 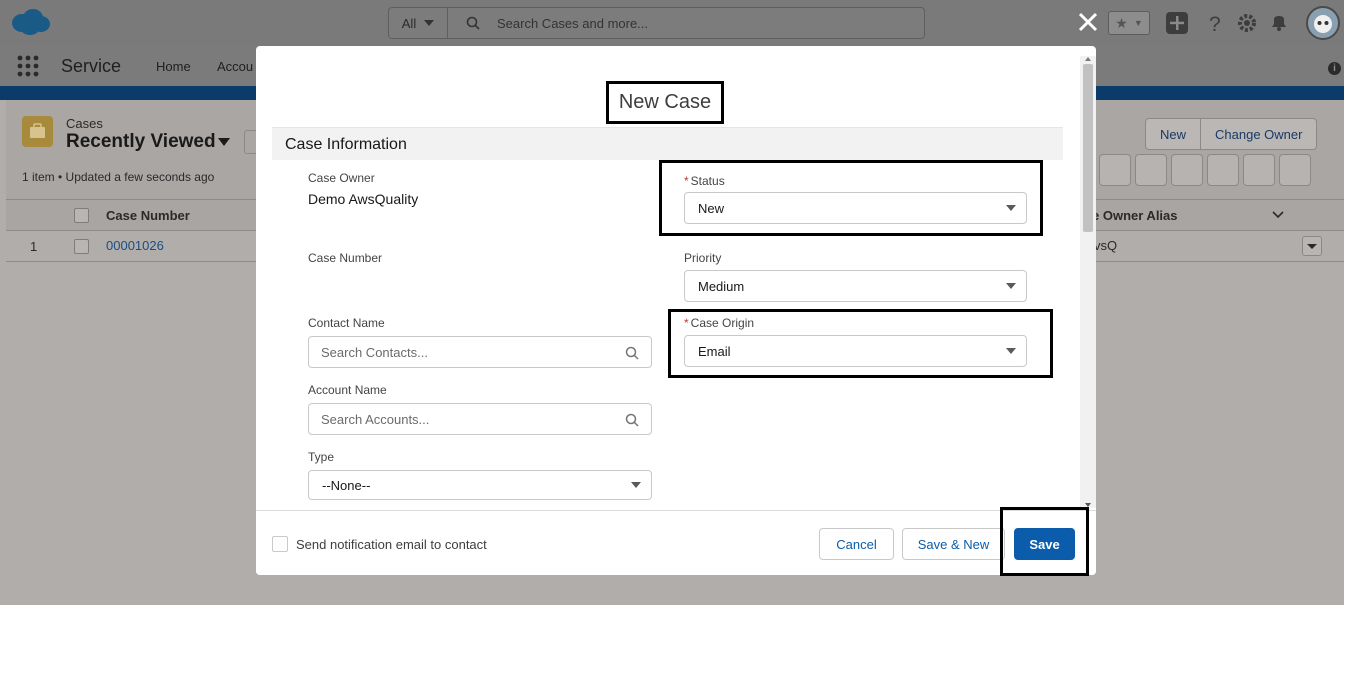 I want to click on search-scope-label: All, so click(x=409, y=23).